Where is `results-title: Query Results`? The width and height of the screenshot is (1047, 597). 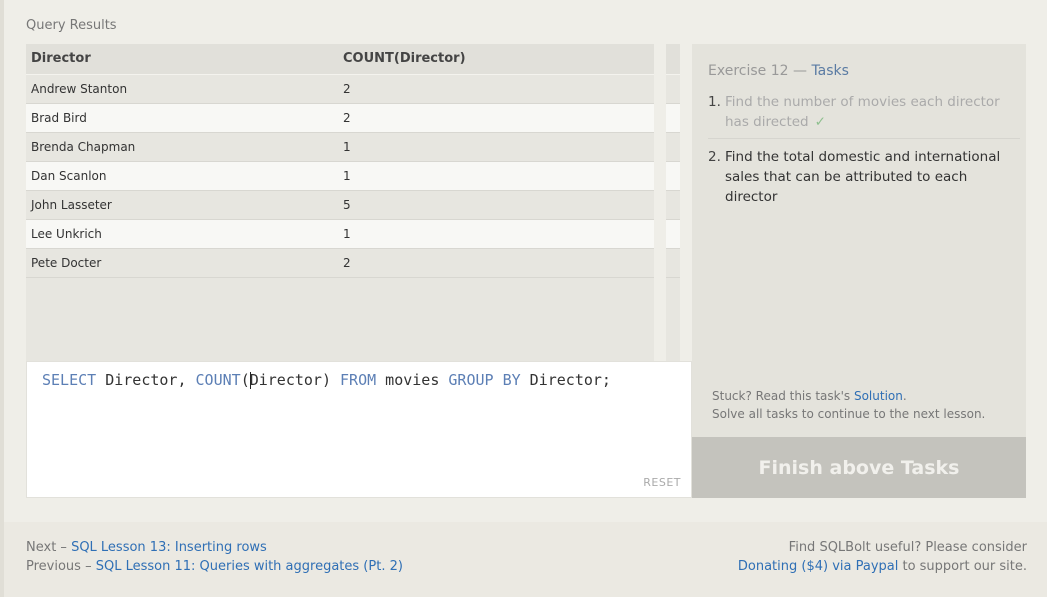 results-title: Query Results is located at coordinates (71, 25).